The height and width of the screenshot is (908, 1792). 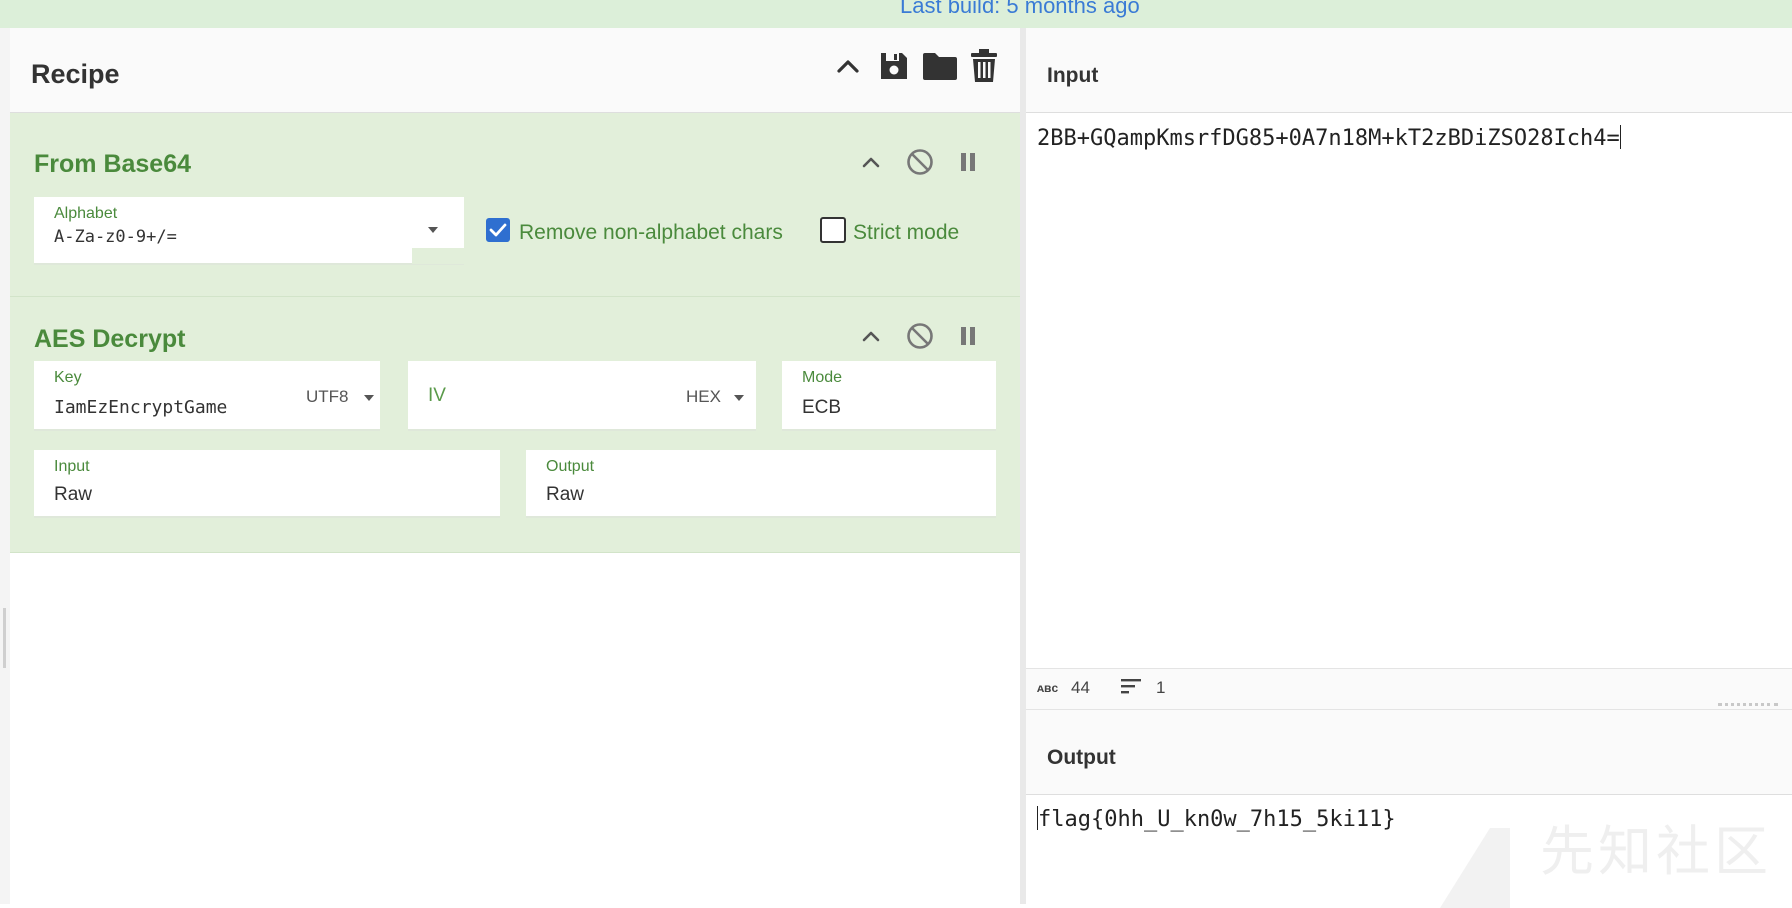 What do you see at coordinates (894, 66) in the screenshot?
I see `save-icon` at bounding box center [894, 66].